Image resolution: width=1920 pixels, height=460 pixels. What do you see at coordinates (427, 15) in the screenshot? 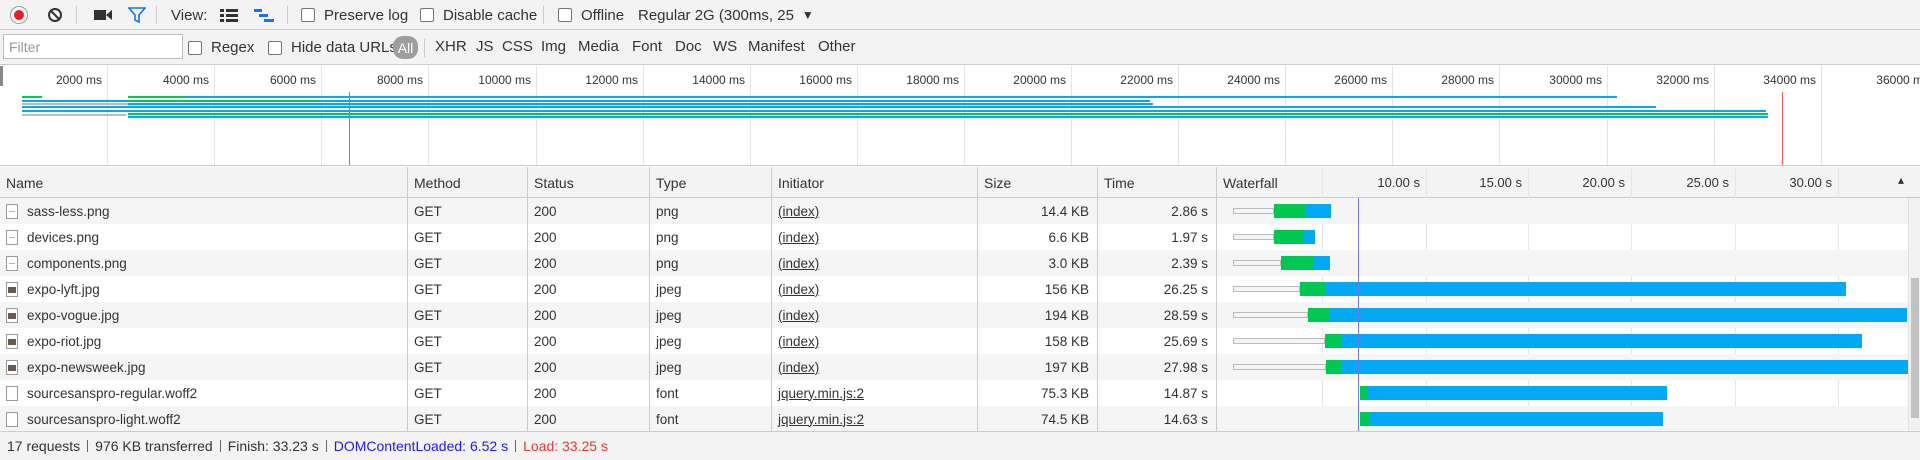
I see `checkbox-icon` at bounding box center [427, 15].